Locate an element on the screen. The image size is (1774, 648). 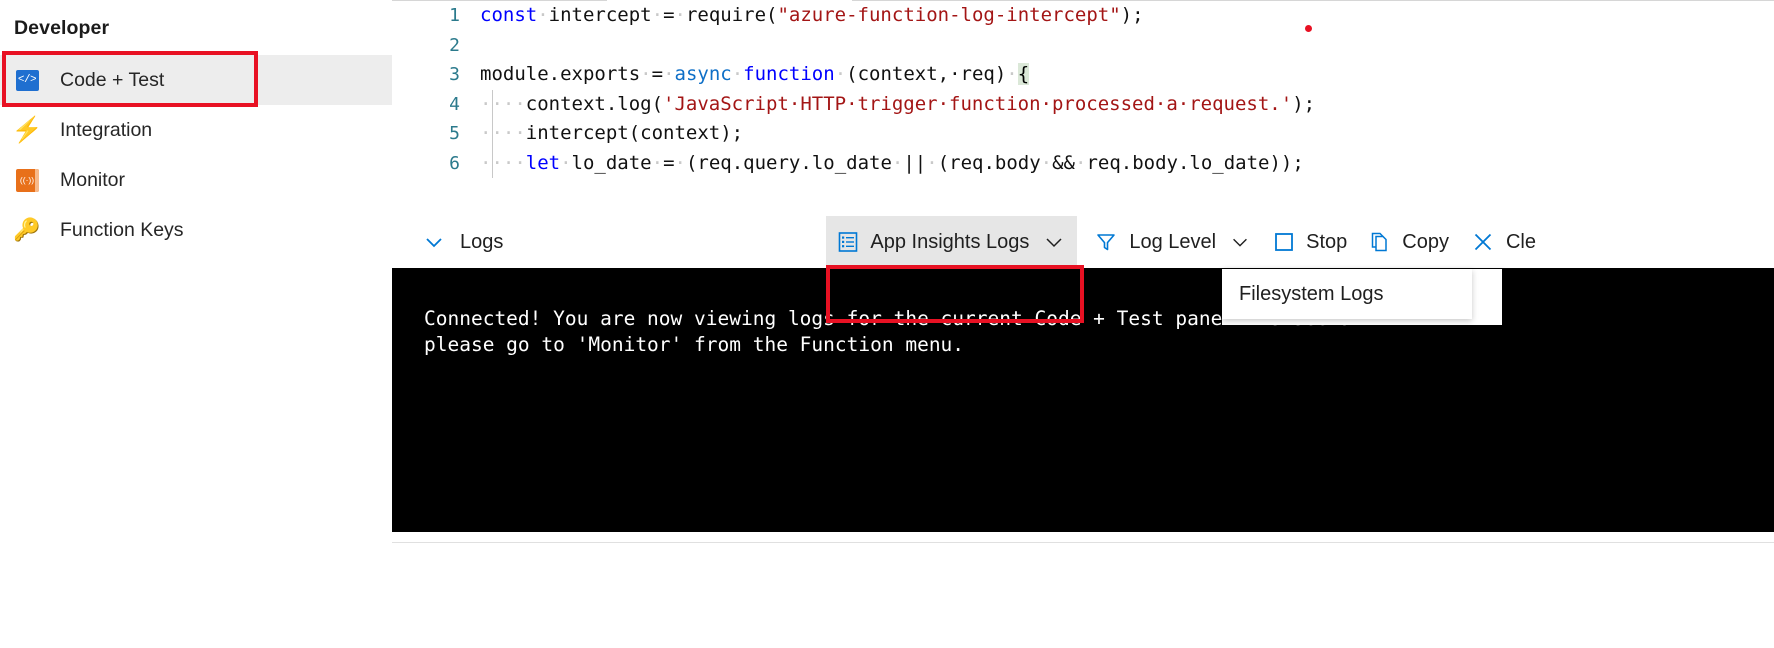
clear-label: Cle is located at coordinates (1520, 241).